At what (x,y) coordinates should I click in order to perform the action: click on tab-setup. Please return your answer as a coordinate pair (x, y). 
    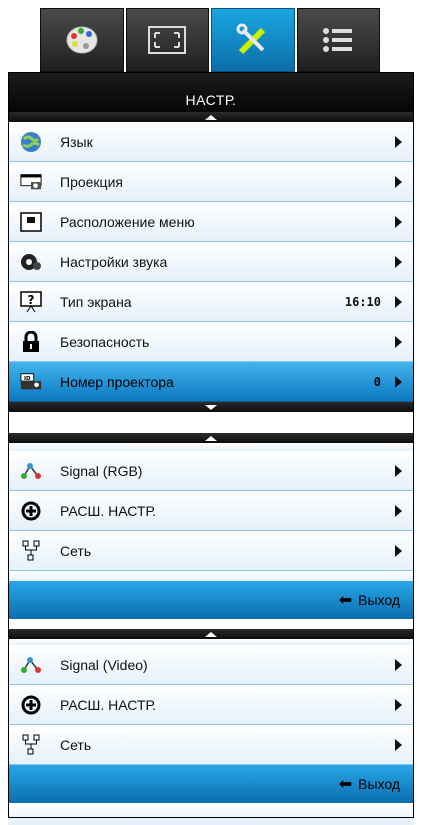
    Looking at the image, I should click on (253, 40).